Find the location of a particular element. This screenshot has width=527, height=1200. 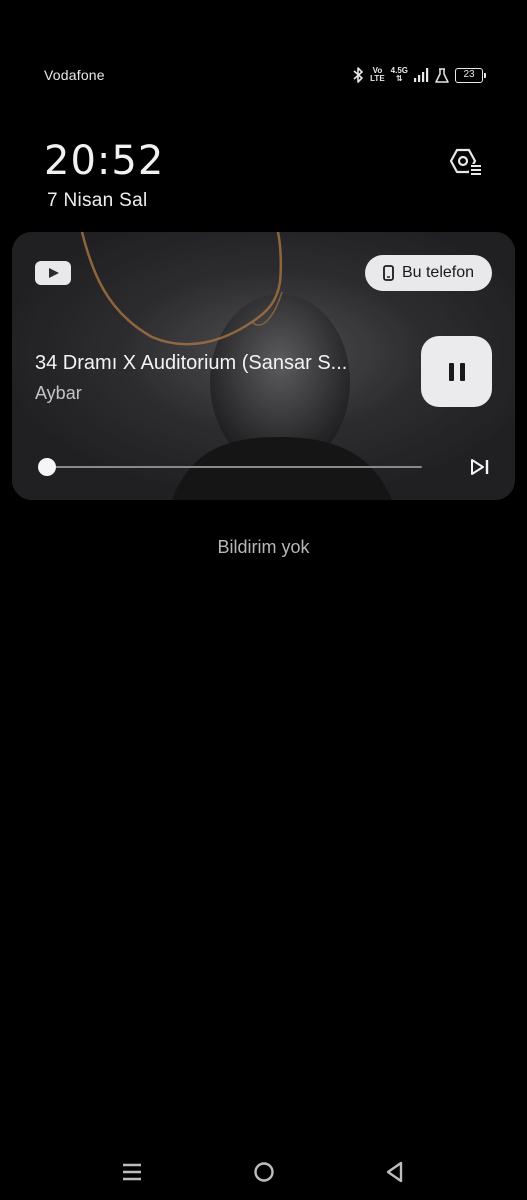

back-icon is located at coordinates (394, 1172).